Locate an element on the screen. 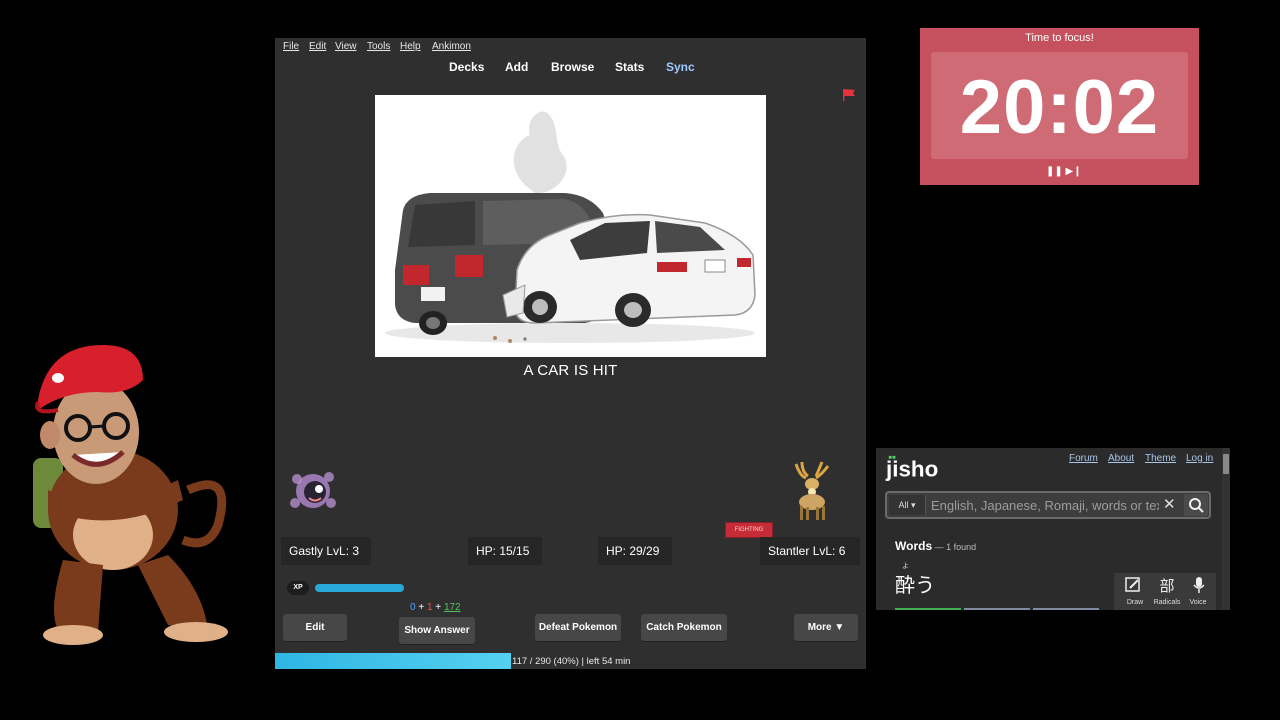 The image size is (1280, 720). catch-pokemon-button: Catch Pokemon is located at coordinates (684, 627).